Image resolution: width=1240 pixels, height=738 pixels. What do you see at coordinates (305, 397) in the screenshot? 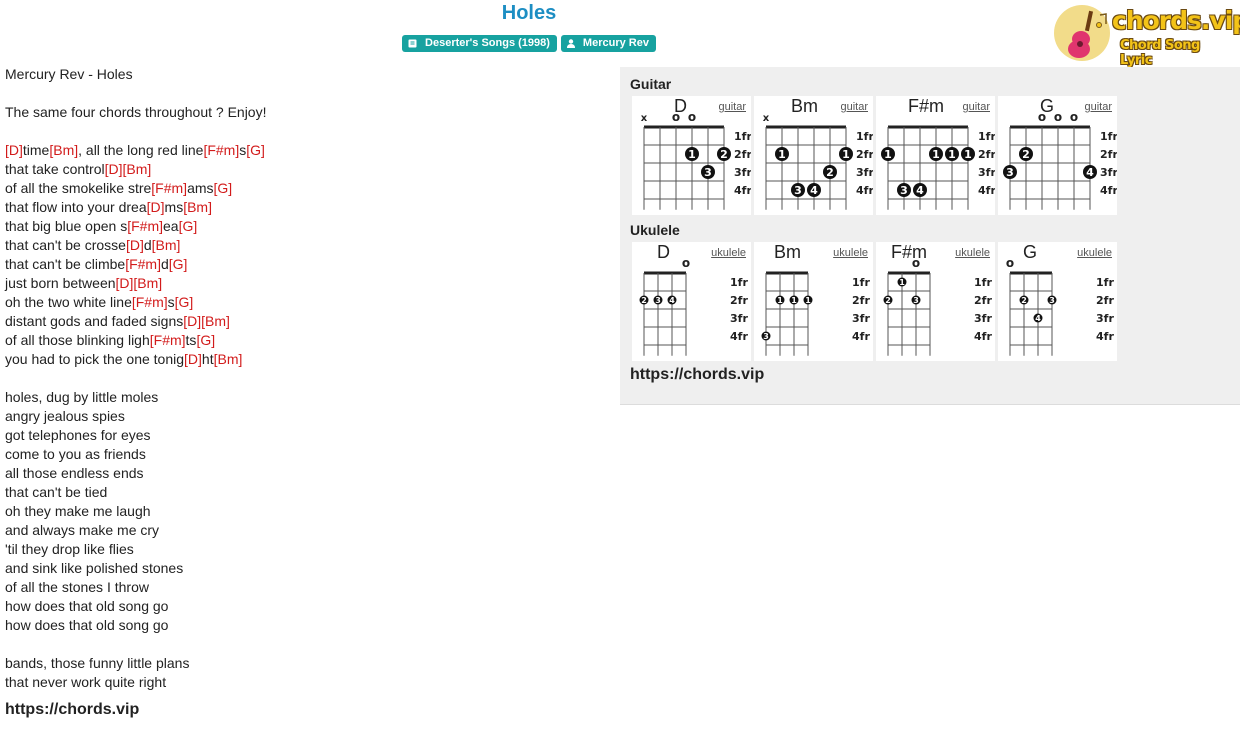
I see `lyric-line: holes, dug by little moles` at bounding box center [305, 397].